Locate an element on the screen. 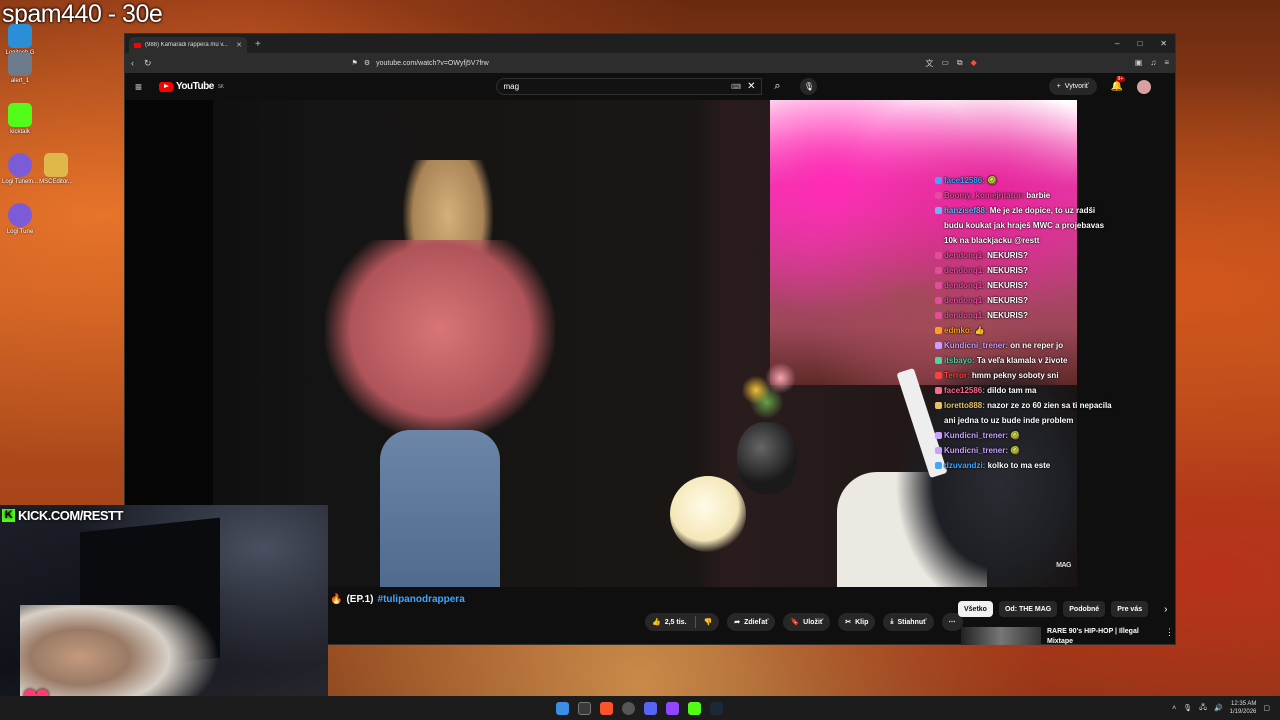 The image size is (1280, 720). chip-from-channel: Od: THE MAG is located at coordinates (1028, 609).